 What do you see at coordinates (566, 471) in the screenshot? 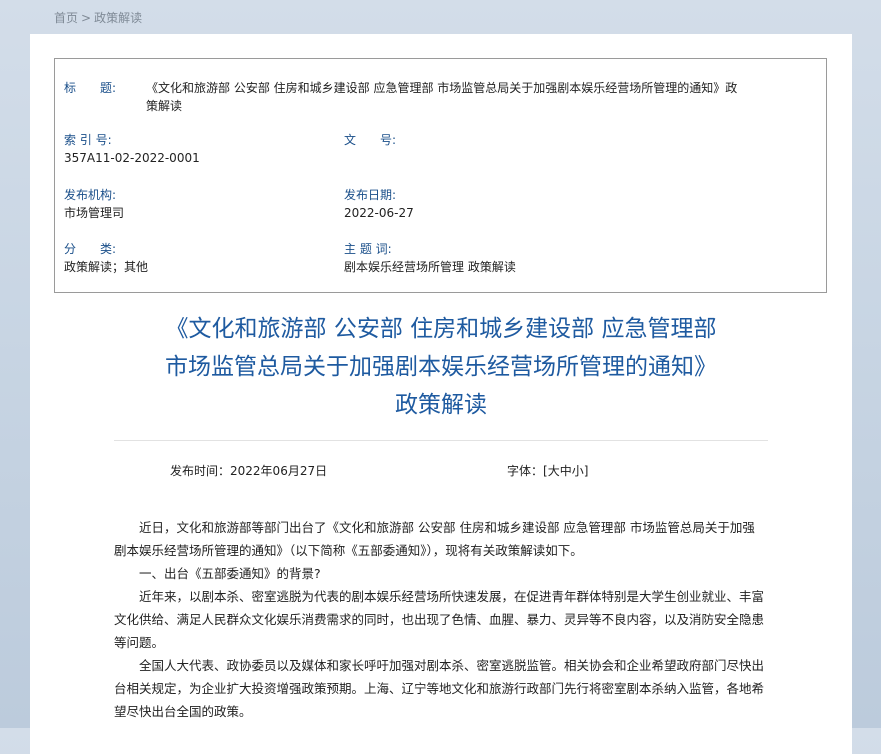
I see `font-size-medium-button: 中` at bounding box center [566, 471].